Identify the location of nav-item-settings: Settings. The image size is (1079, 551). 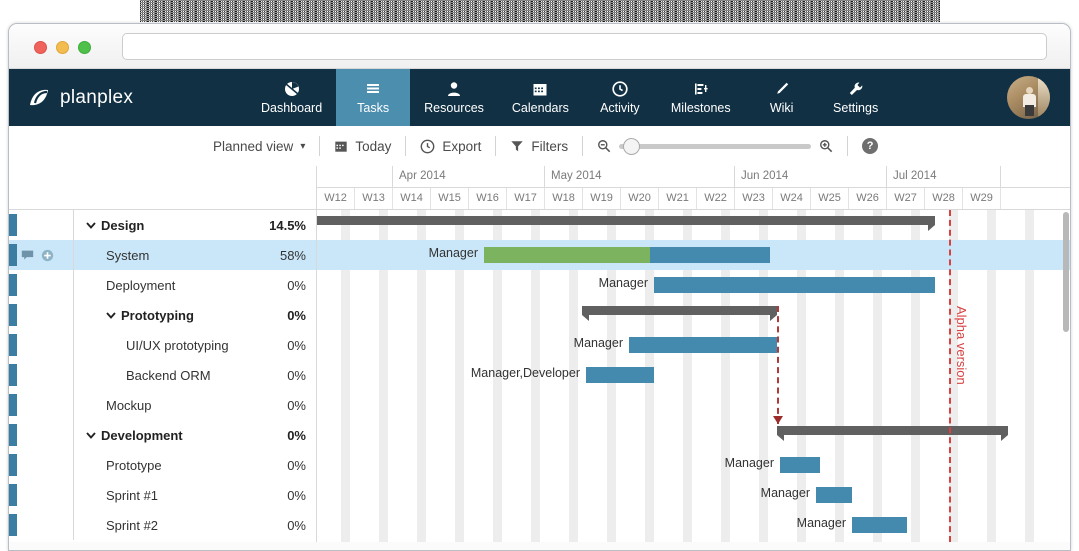
(856, 97).